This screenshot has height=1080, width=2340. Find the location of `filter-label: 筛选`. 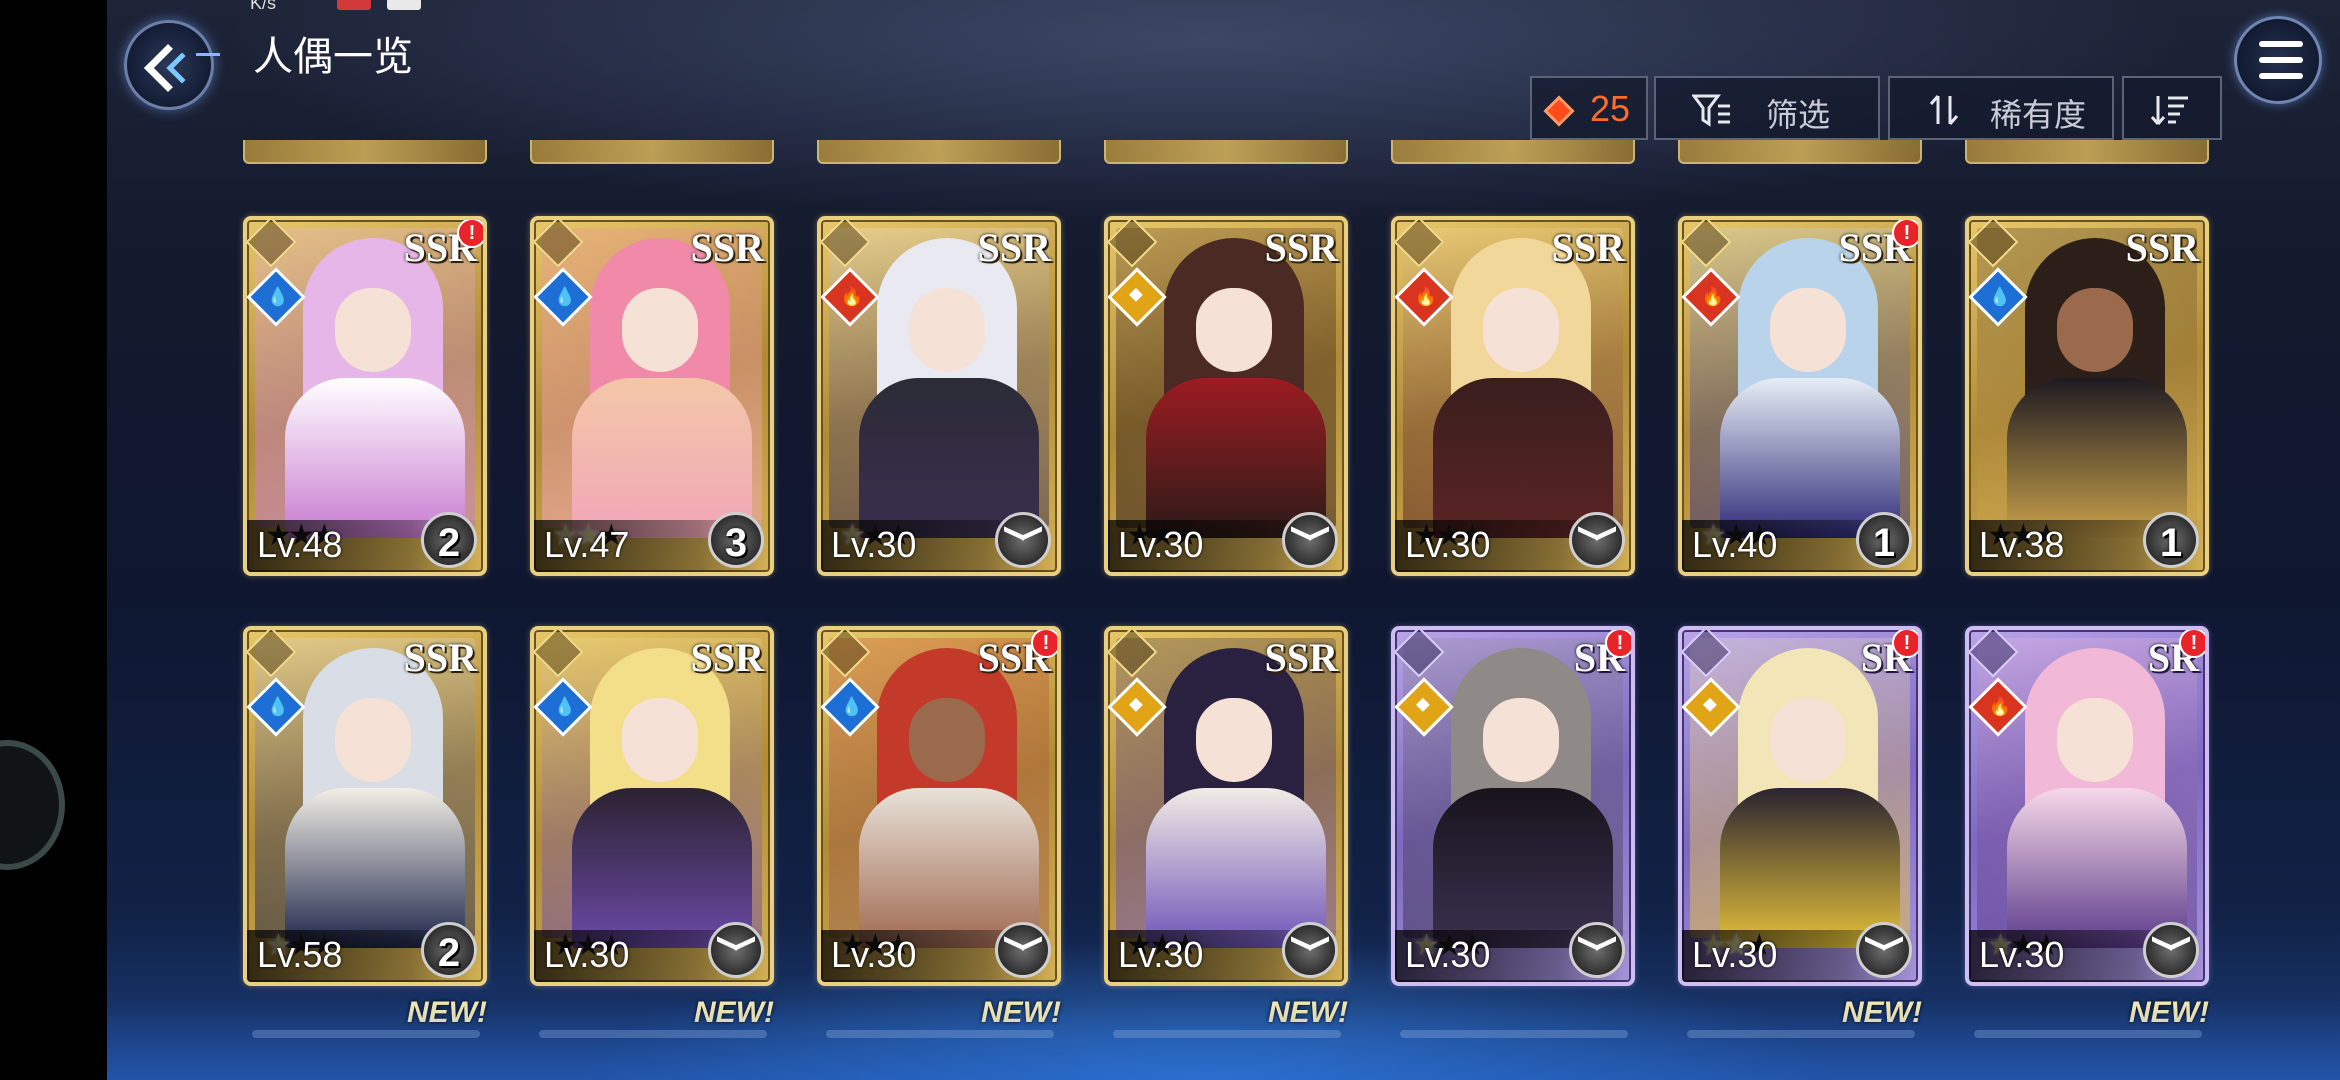

filter-label: 筛选 is located at coordinates (1798, 115).